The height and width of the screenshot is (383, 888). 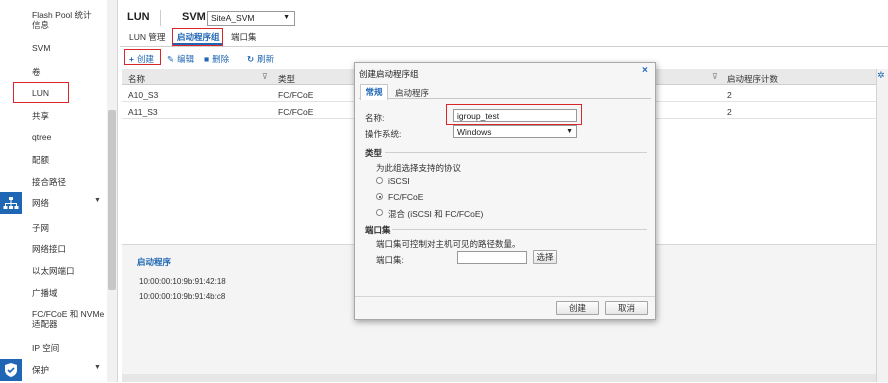 What do you see at coordinates (45, 293) in the screenshot?
I see `sidebar-item-broadcast-domain: 广播域` at bounding box center [45, 293].